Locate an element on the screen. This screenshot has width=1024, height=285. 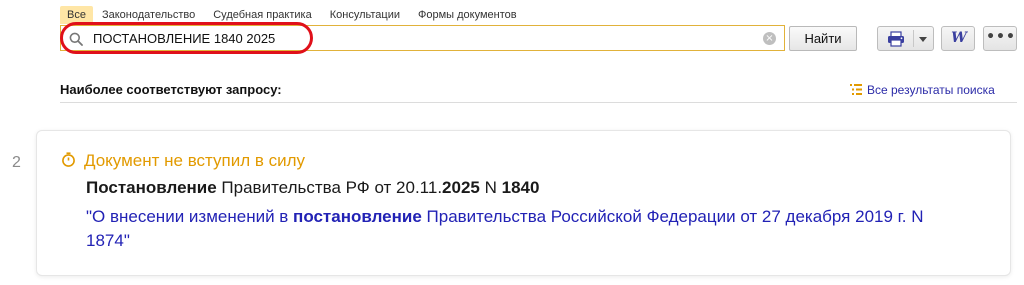
divider is located at coordinates (538, 102).